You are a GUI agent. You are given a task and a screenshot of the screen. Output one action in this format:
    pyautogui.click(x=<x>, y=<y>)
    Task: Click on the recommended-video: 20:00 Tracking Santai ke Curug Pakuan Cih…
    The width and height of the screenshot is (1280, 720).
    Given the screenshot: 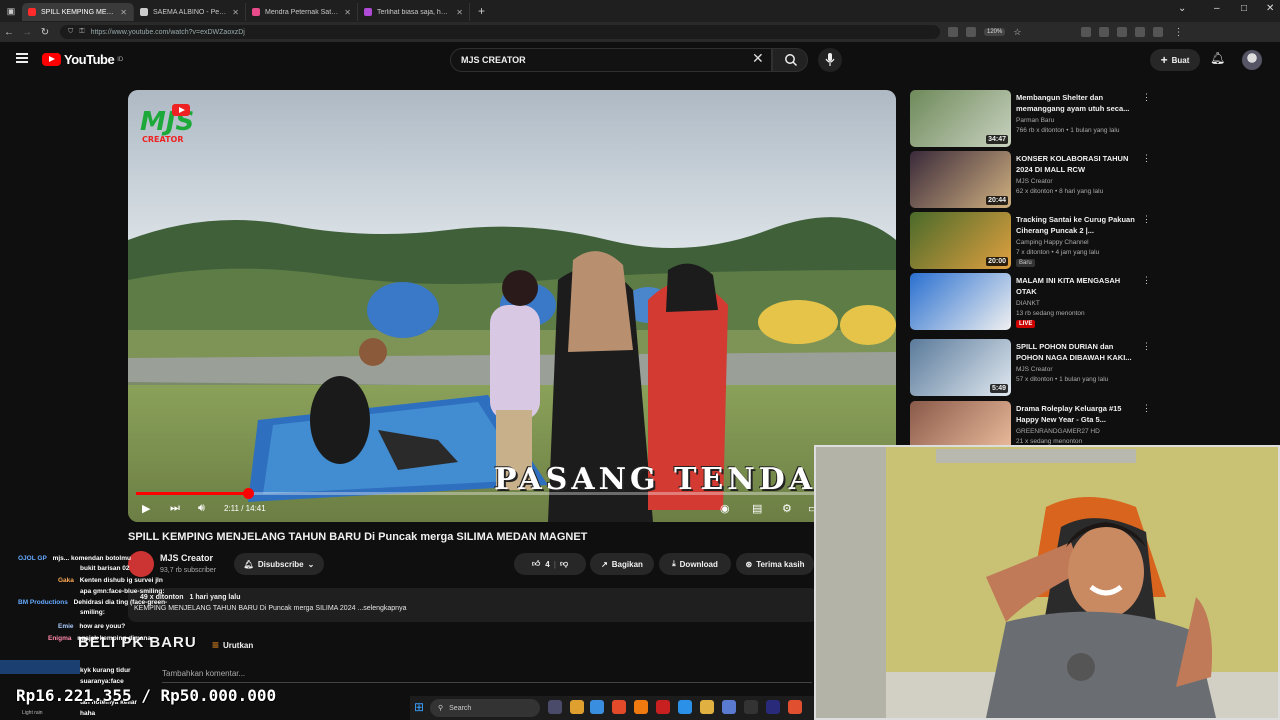 What is the action you would take?
    pyautogui.click(x=1030, y=241)
    